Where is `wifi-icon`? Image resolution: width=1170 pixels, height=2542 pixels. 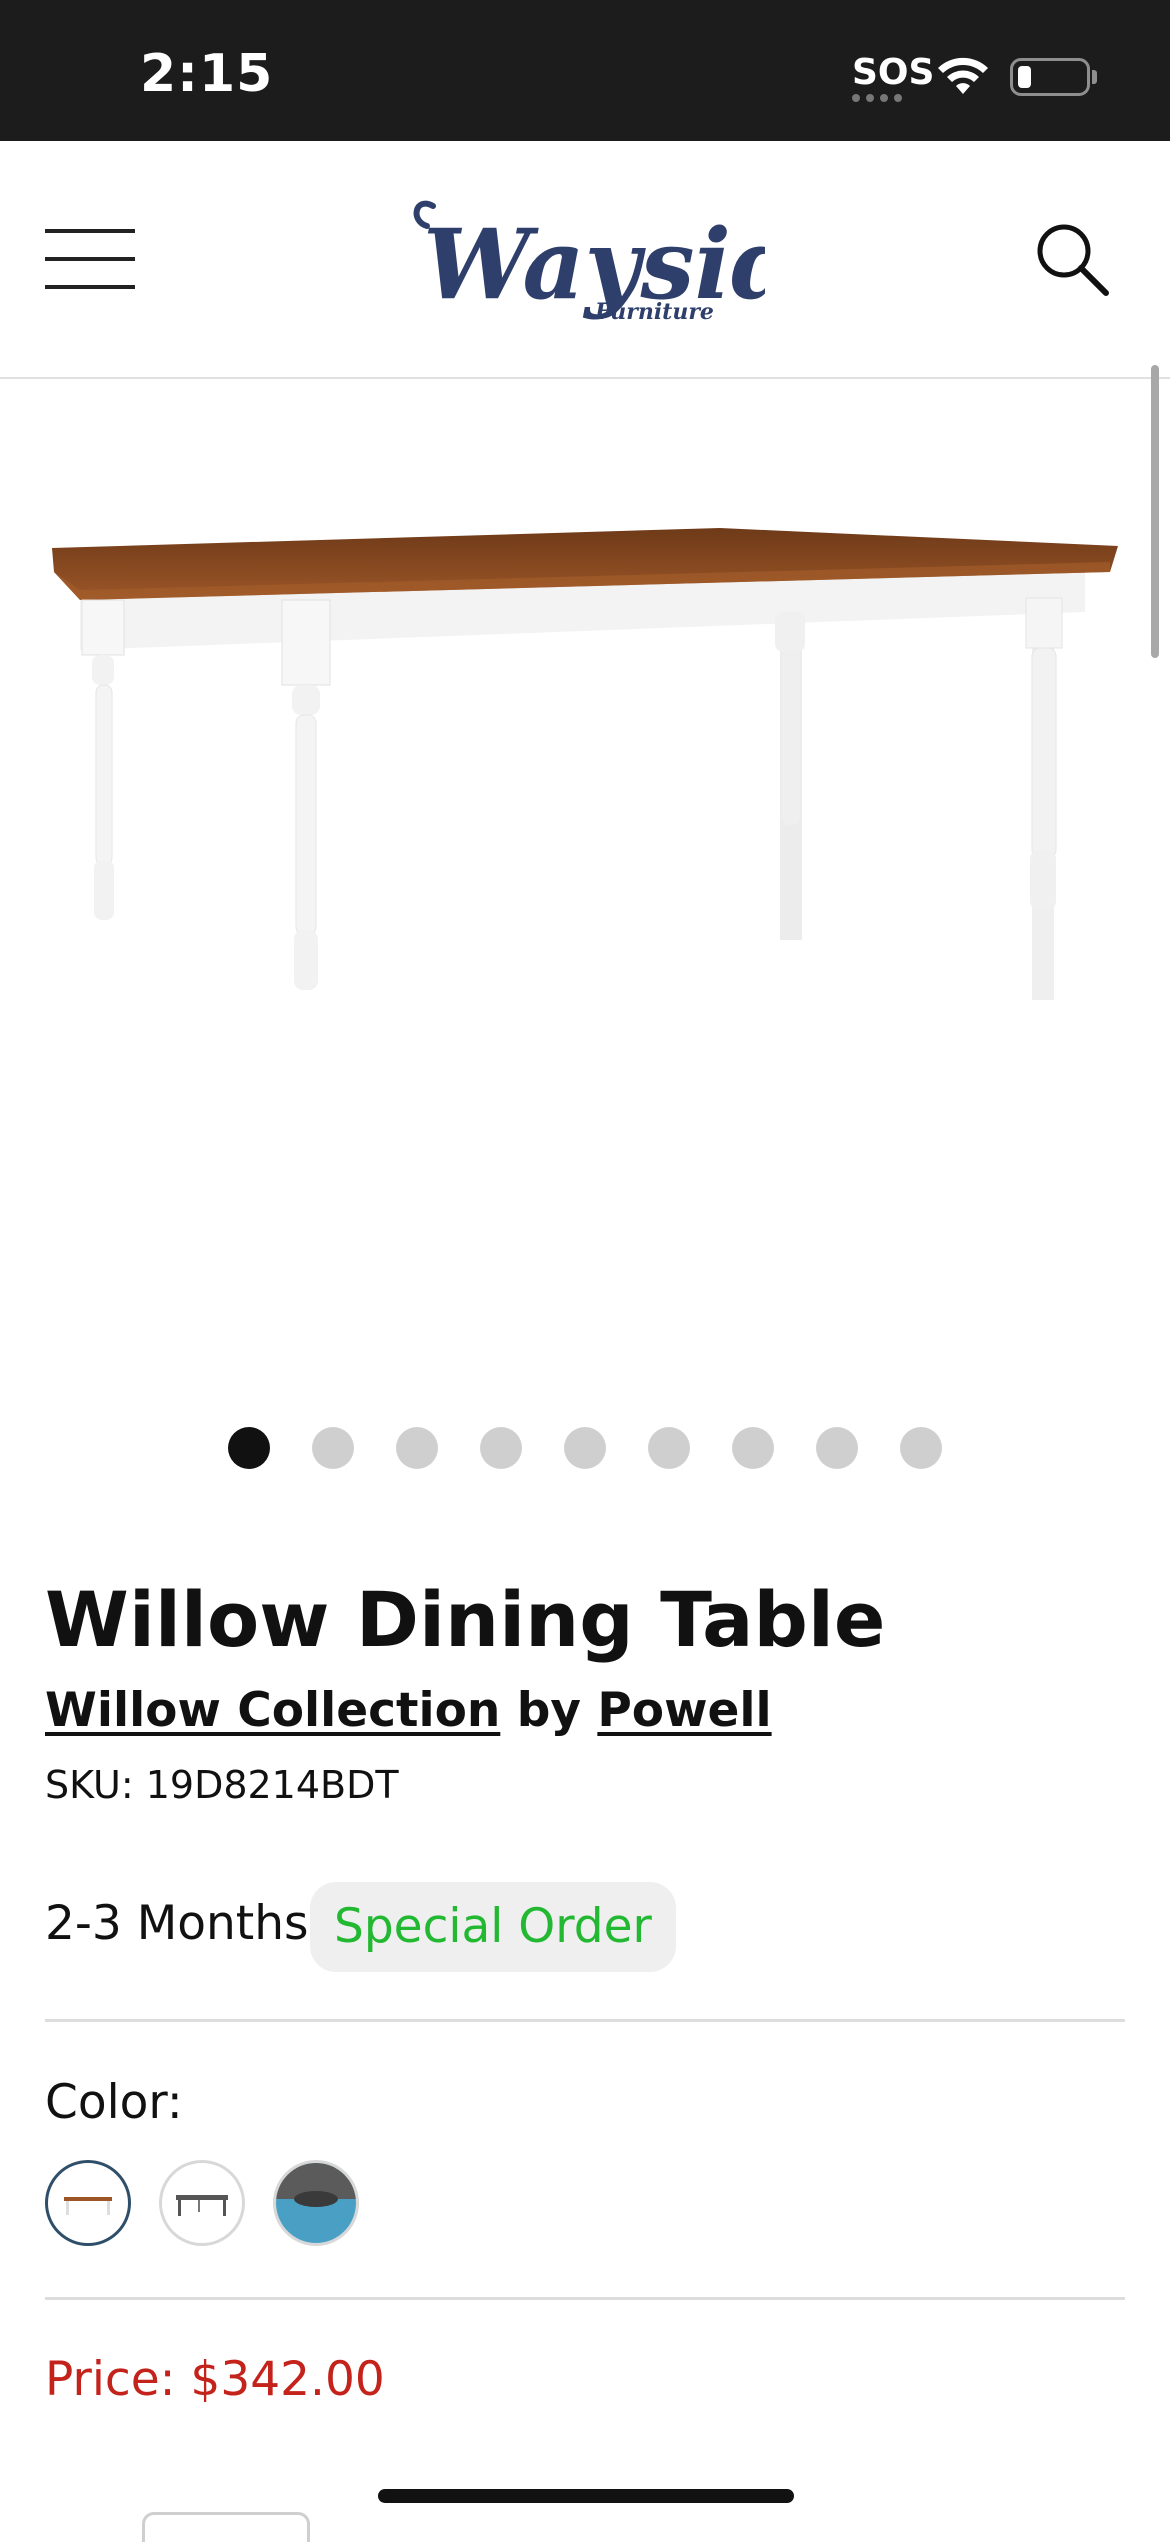 wifi-icon is located at coordinates (963, 75).